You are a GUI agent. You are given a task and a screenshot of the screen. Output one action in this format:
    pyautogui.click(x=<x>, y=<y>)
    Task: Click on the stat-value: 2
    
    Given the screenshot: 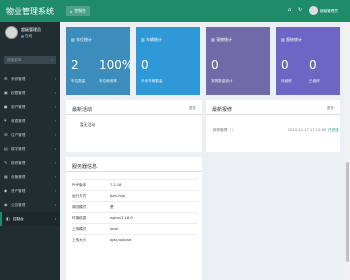 What is the action you would take?
    pyautogui.click(x=75, y=65)
    